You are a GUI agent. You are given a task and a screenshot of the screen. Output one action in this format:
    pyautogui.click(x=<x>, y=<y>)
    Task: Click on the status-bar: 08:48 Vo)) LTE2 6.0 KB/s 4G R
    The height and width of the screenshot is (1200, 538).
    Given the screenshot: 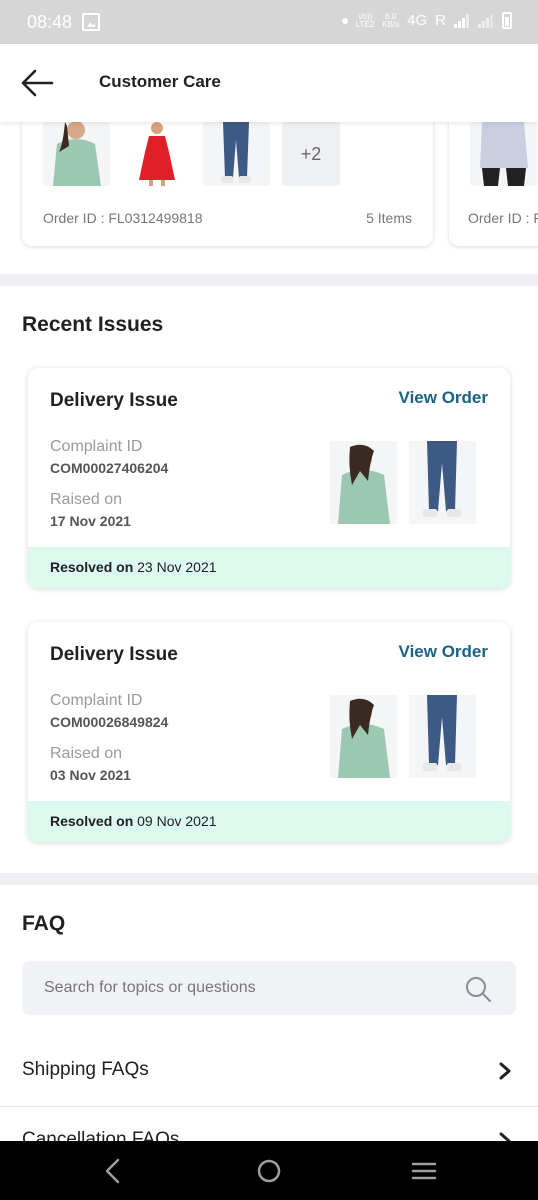 What is the action you would take?
    pyautogui.click(x=269, y=22)
    